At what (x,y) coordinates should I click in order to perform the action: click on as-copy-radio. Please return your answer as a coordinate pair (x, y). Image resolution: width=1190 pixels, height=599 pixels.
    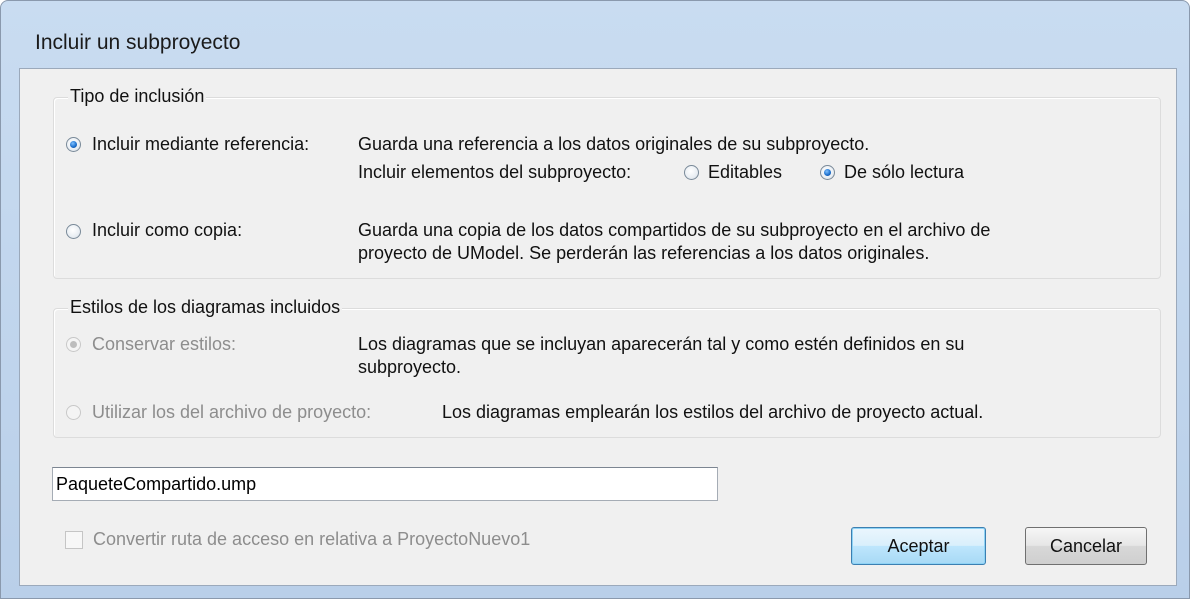
    Looking at the image, I should click on (73, 231).